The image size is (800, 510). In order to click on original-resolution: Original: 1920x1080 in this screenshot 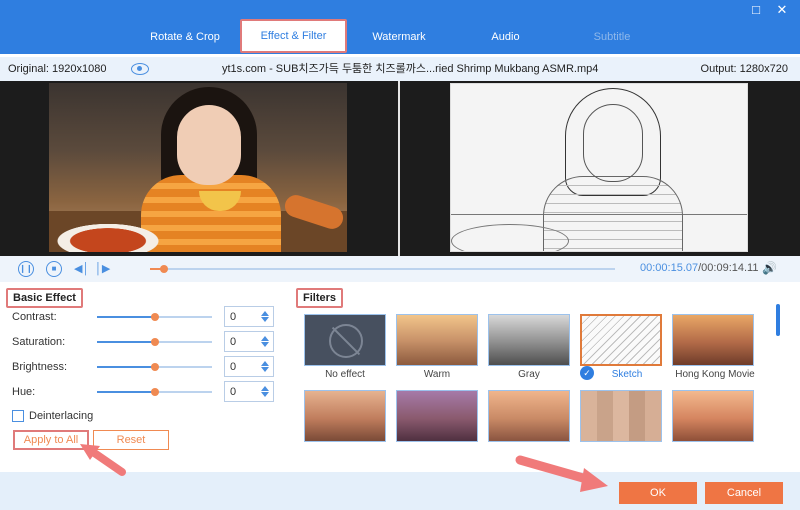, I will do `click(57, 69)`.